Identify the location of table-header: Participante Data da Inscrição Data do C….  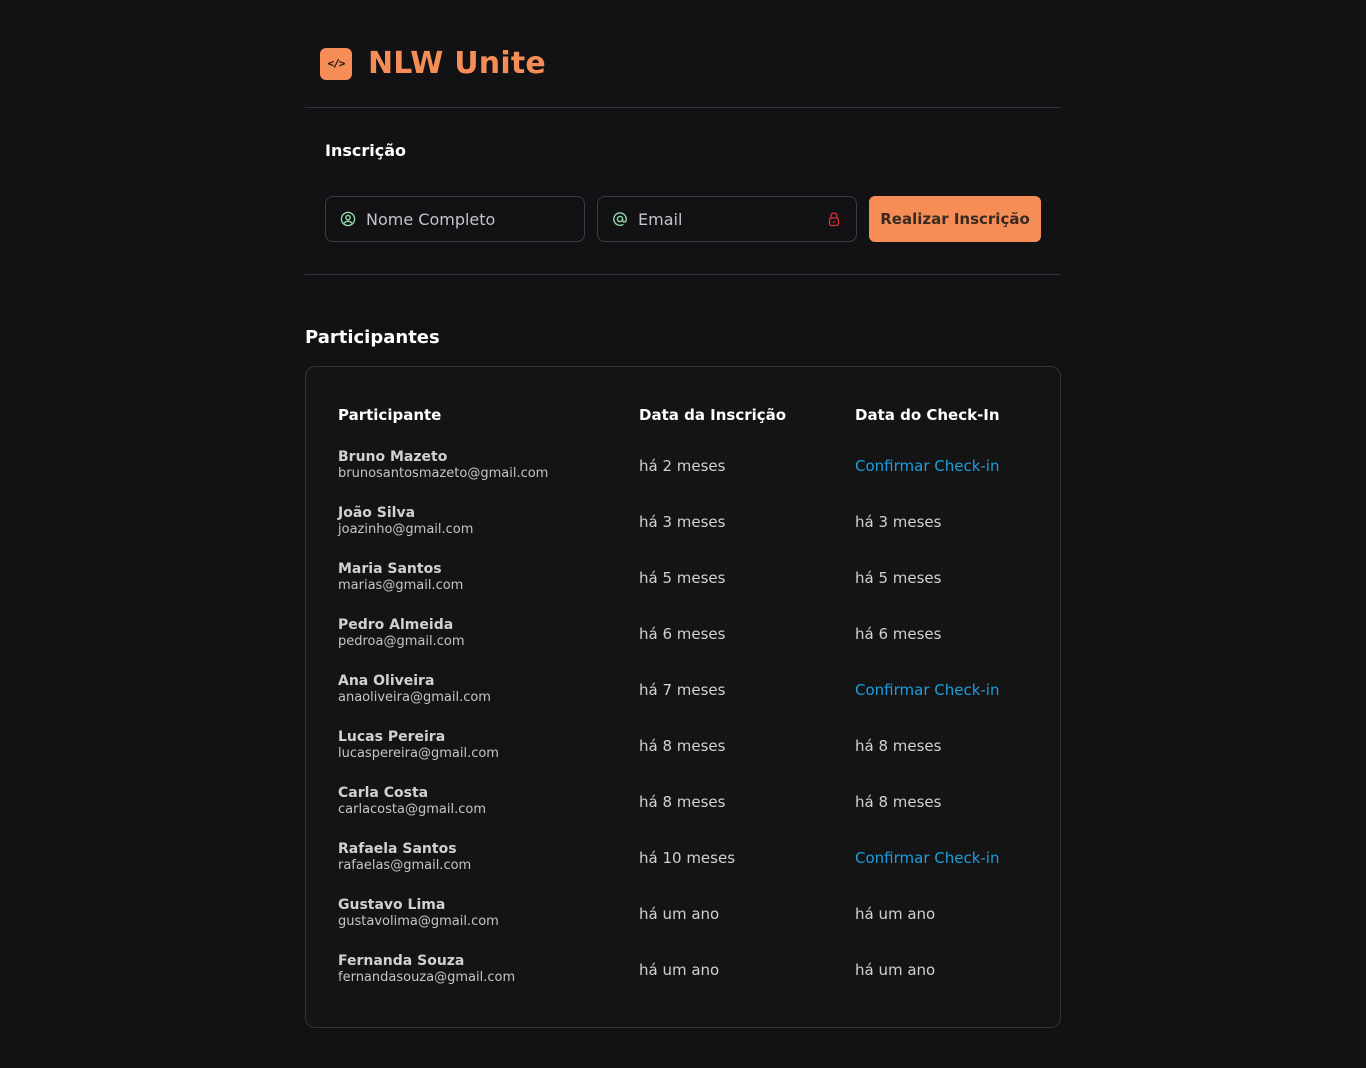
(683, 417).